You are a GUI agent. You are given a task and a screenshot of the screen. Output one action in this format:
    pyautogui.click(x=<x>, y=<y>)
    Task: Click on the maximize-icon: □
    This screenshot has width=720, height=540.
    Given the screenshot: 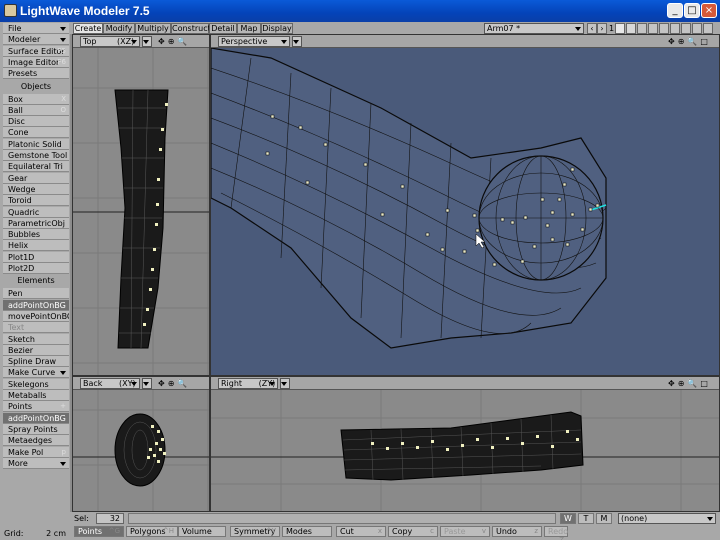 What is the action you would take?
    pyautogui.click(x=692, y=10)
    